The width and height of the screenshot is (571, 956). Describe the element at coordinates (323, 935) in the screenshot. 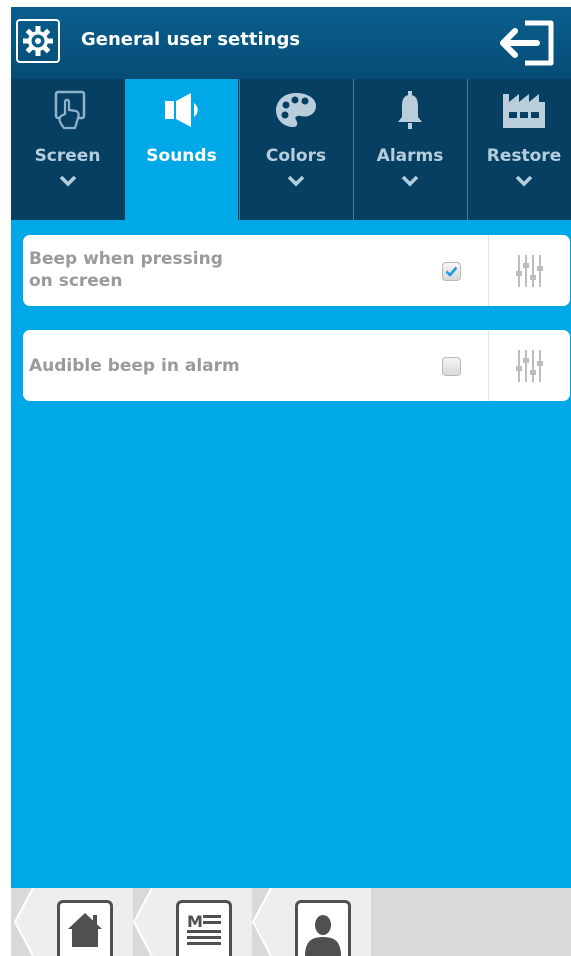

I see `user-icon` at that location.